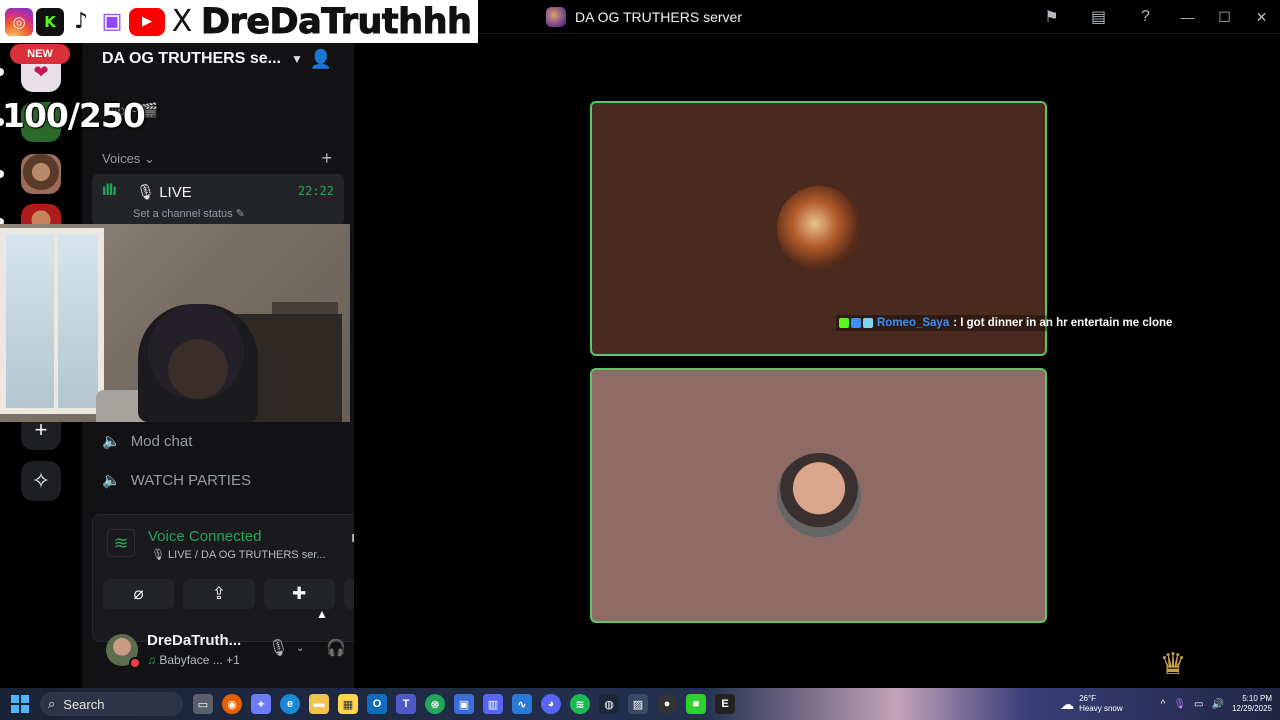 Image resolution: width=1280 pixels, height=720 pixels. I want to click on taskbar-search: ⌕ Search, so click(111, 704).